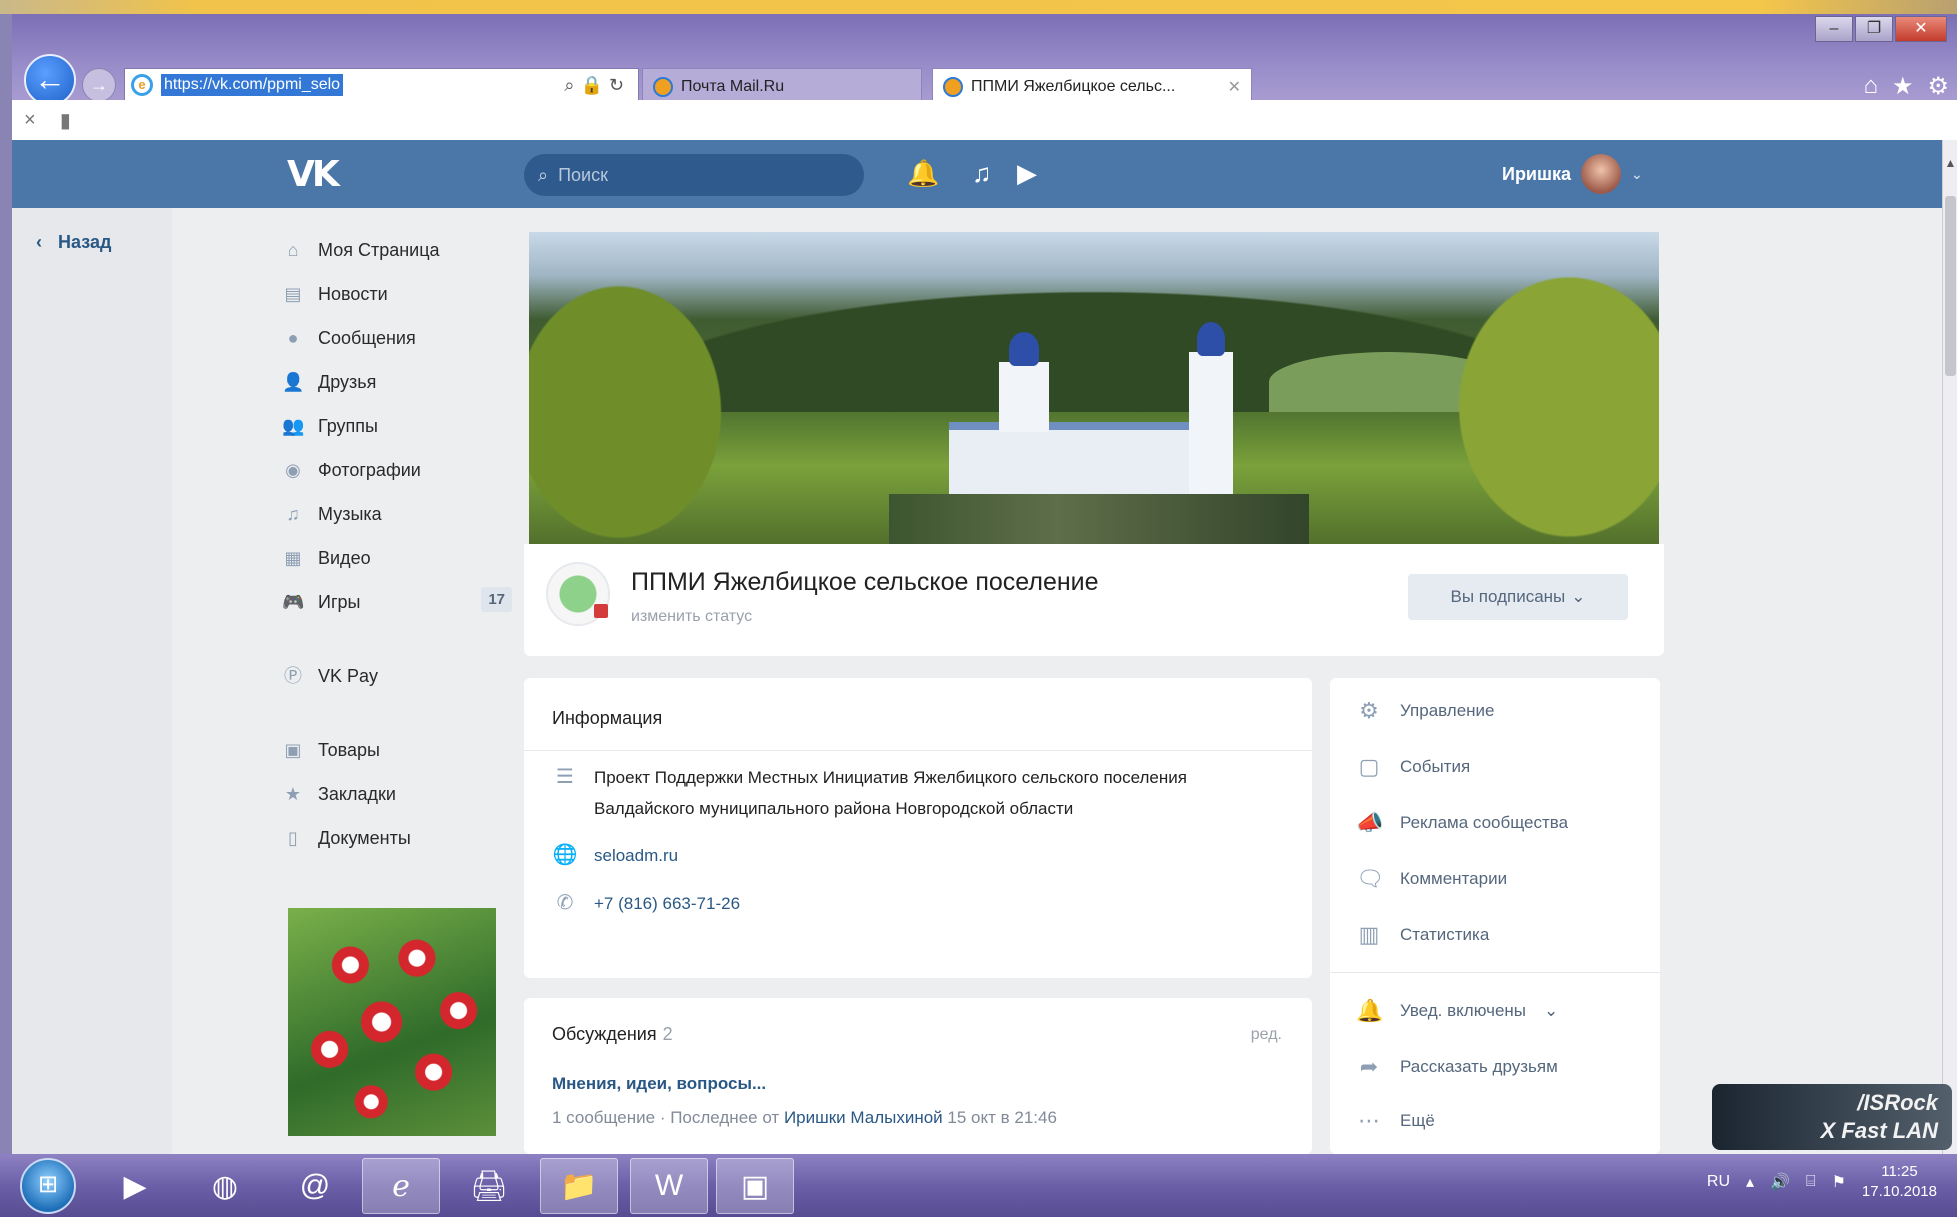 The width and height of the screenshot is (1957, 1217). I want to click on refresh-icon: ↻, so click(619, 85).